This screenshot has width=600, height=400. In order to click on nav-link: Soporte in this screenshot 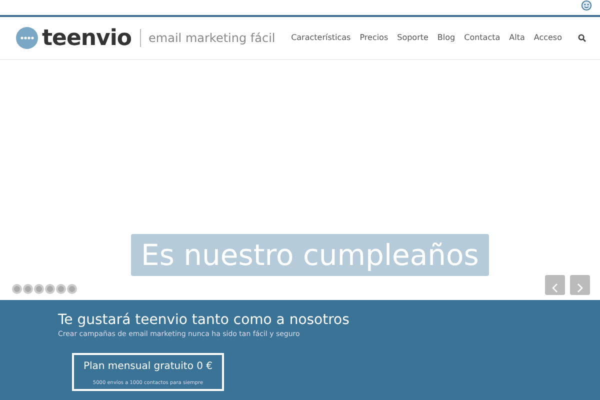, I will do `click(412, 38)`.